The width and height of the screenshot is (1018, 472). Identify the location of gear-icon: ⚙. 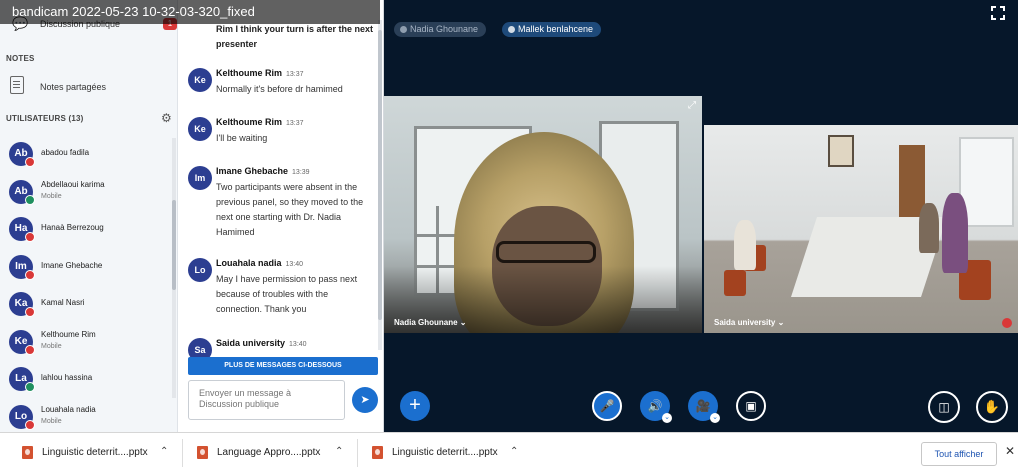
(166, 118).